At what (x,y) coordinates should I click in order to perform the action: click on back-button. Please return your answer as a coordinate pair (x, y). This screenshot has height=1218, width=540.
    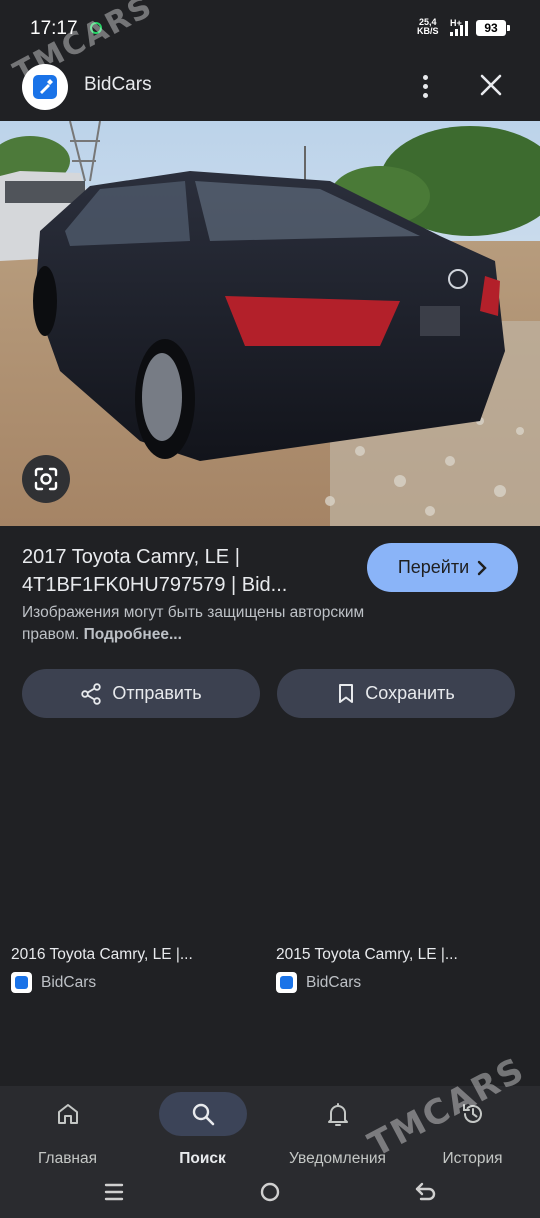
    Looking at the image, I should click on (426, 1192).